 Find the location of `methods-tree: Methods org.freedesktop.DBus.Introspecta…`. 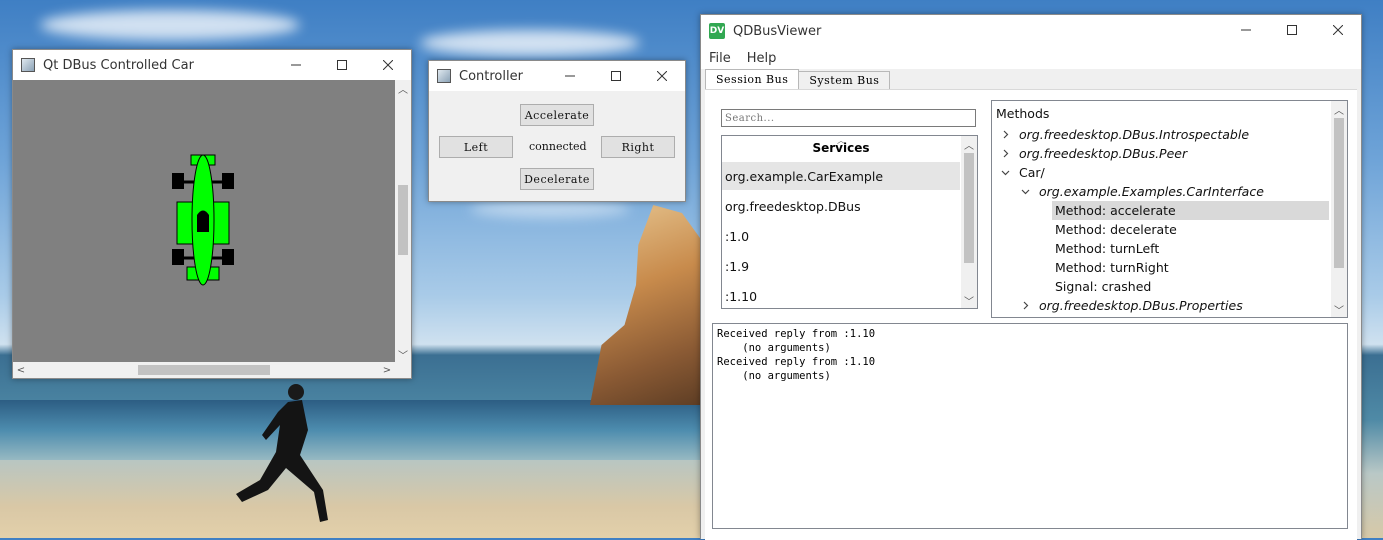

methods-tree: Methods org.freedesktop.DBus.Introspecta… is located at coordinates (1169, 209).